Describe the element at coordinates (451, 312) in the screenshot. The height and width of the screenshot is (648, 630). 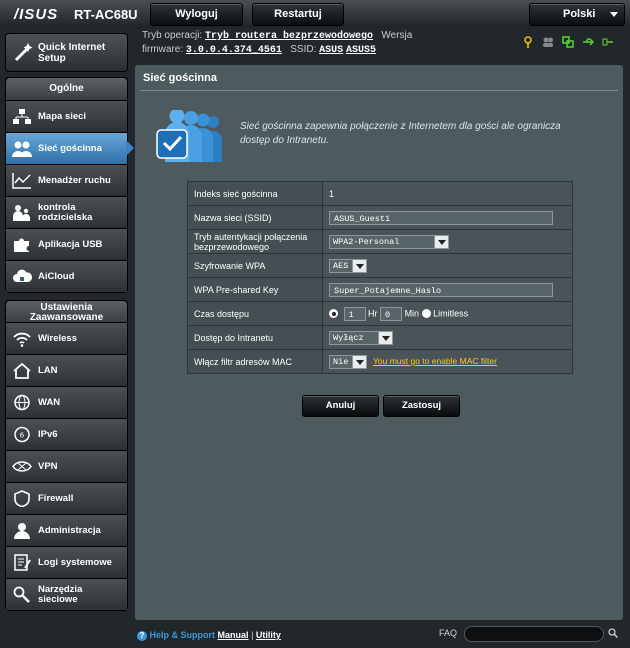
I see `limitless-label: Limitless` at that location.